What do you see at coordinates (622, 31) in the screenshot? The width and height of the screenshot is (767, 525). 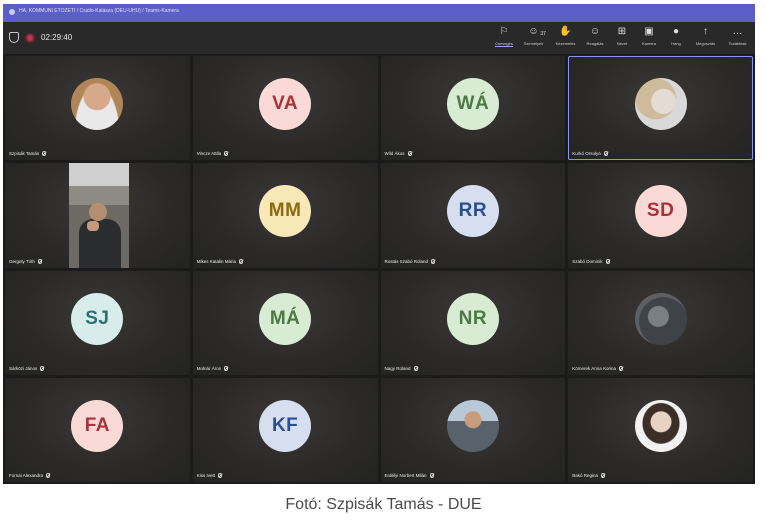 I see `view-icon: ⊞` at bounding box center [622, 31].